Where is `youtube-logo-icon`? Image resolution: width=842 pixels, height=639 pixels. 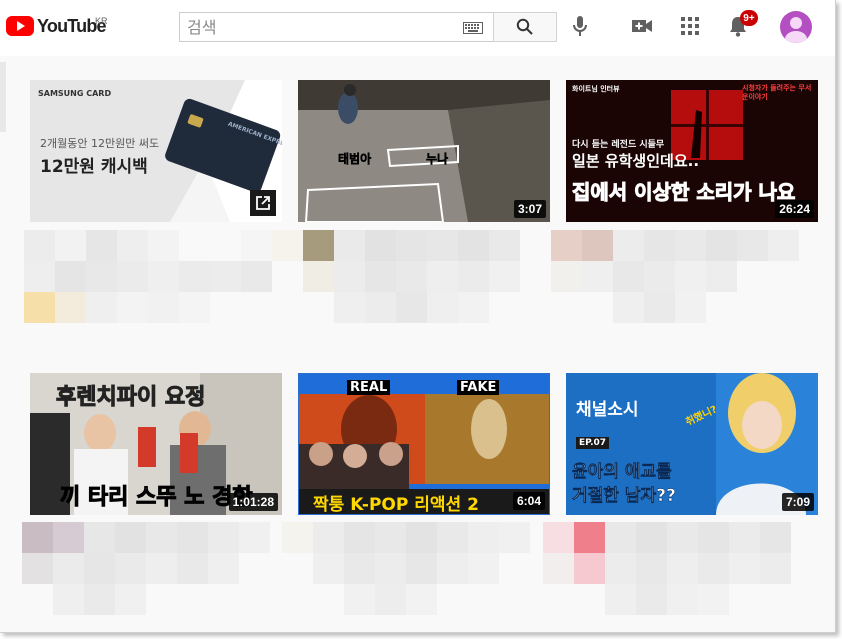 youtube-logo-icon is located at coordinates (20, 26).